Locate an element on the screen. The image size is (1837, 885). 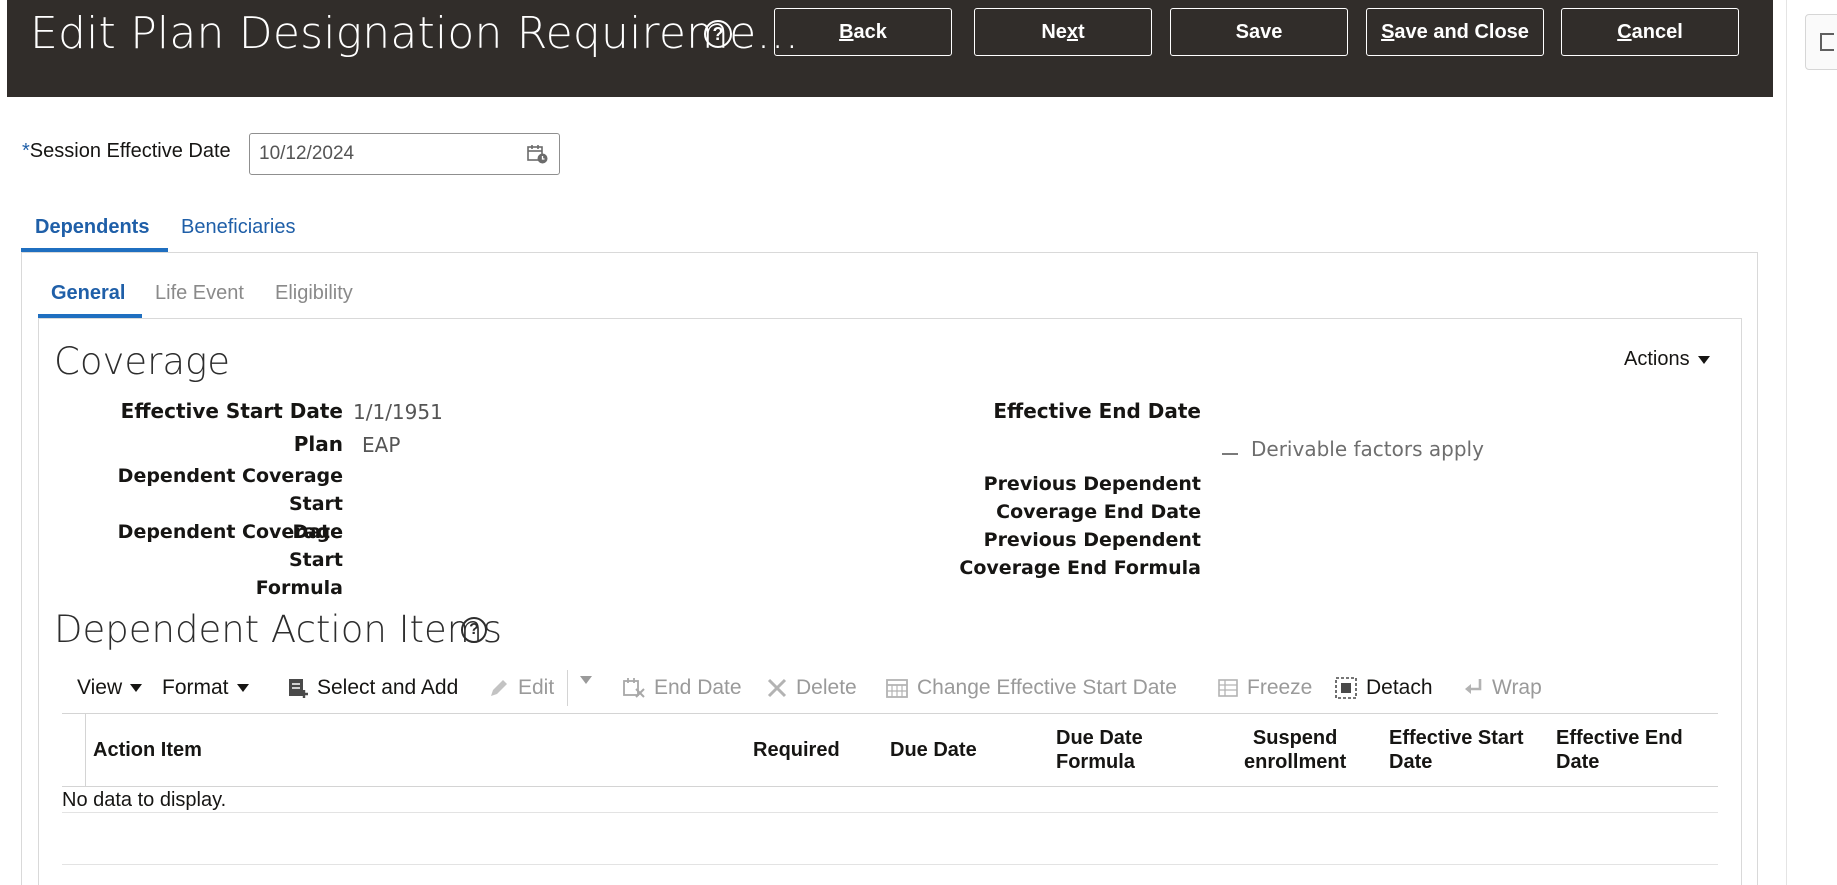
save-and-close-button: Save and Close is located at coordinates (1455, 32).